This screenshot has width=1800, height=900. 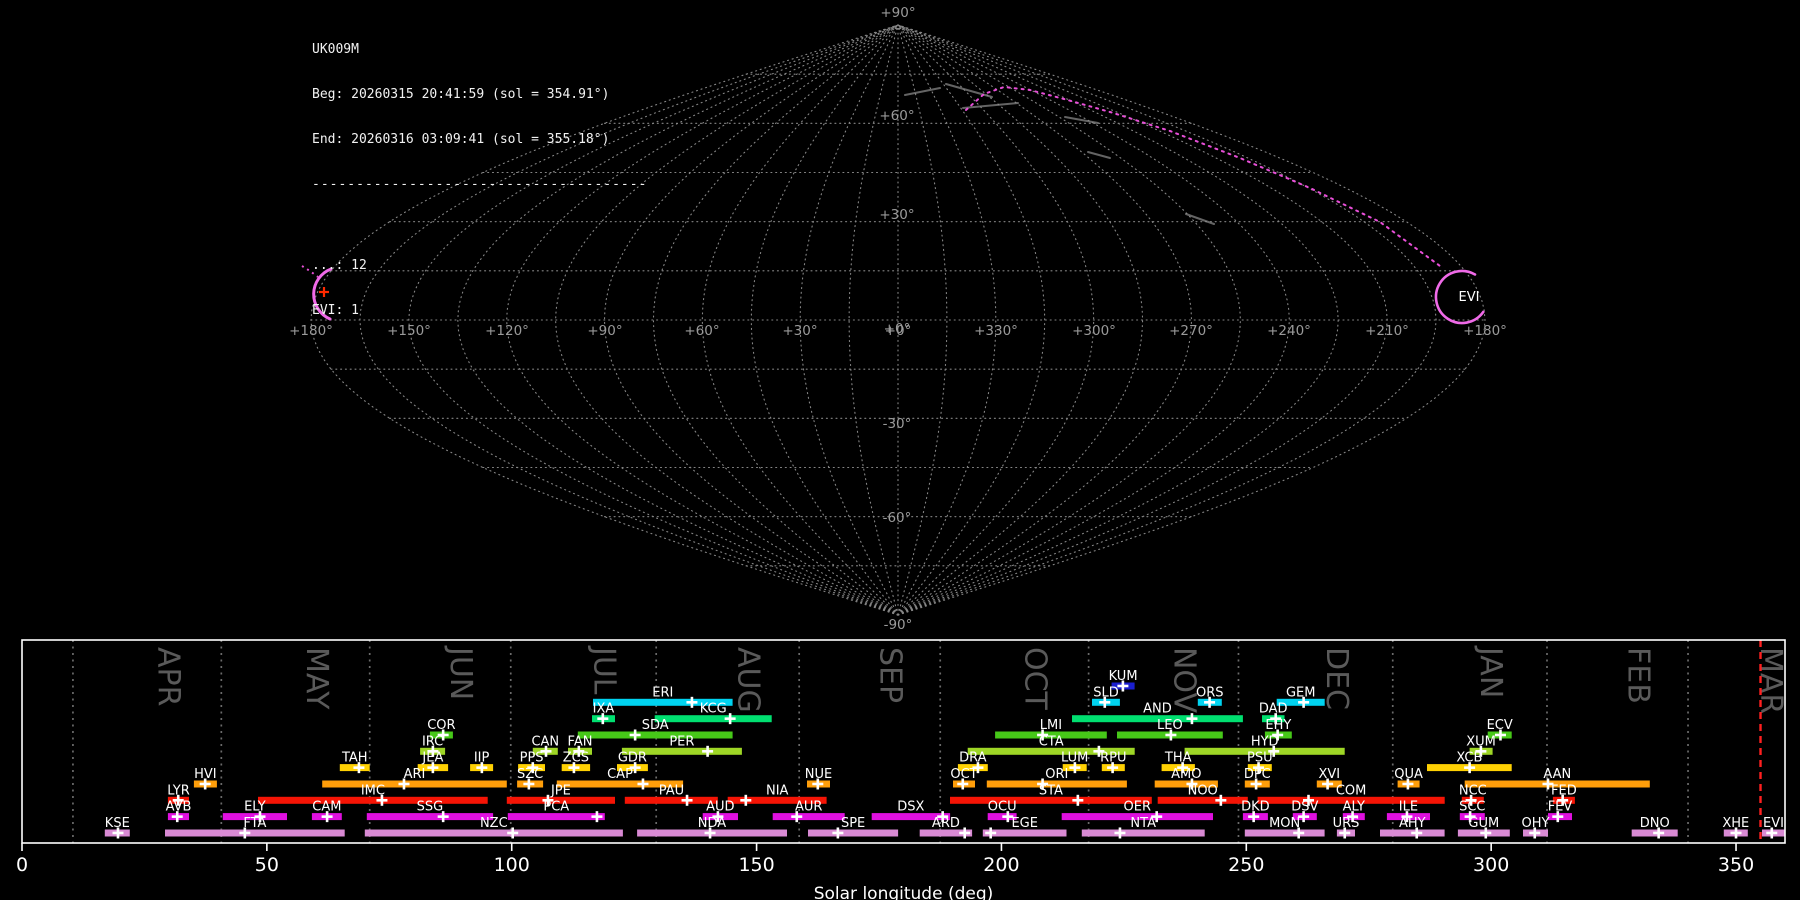 I want to click on shower-label-AHY: AHY, so click(x=1412, y=823).